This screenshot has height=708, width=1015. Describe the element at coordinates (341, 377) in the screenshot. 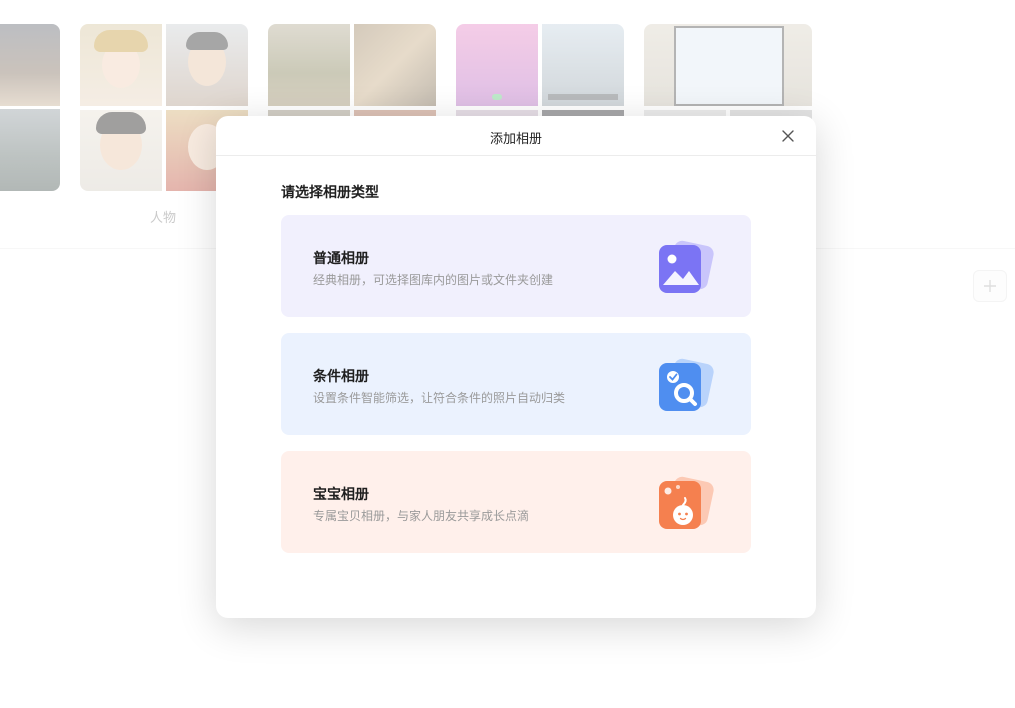

I see `option-title: 条件相册` at that location.